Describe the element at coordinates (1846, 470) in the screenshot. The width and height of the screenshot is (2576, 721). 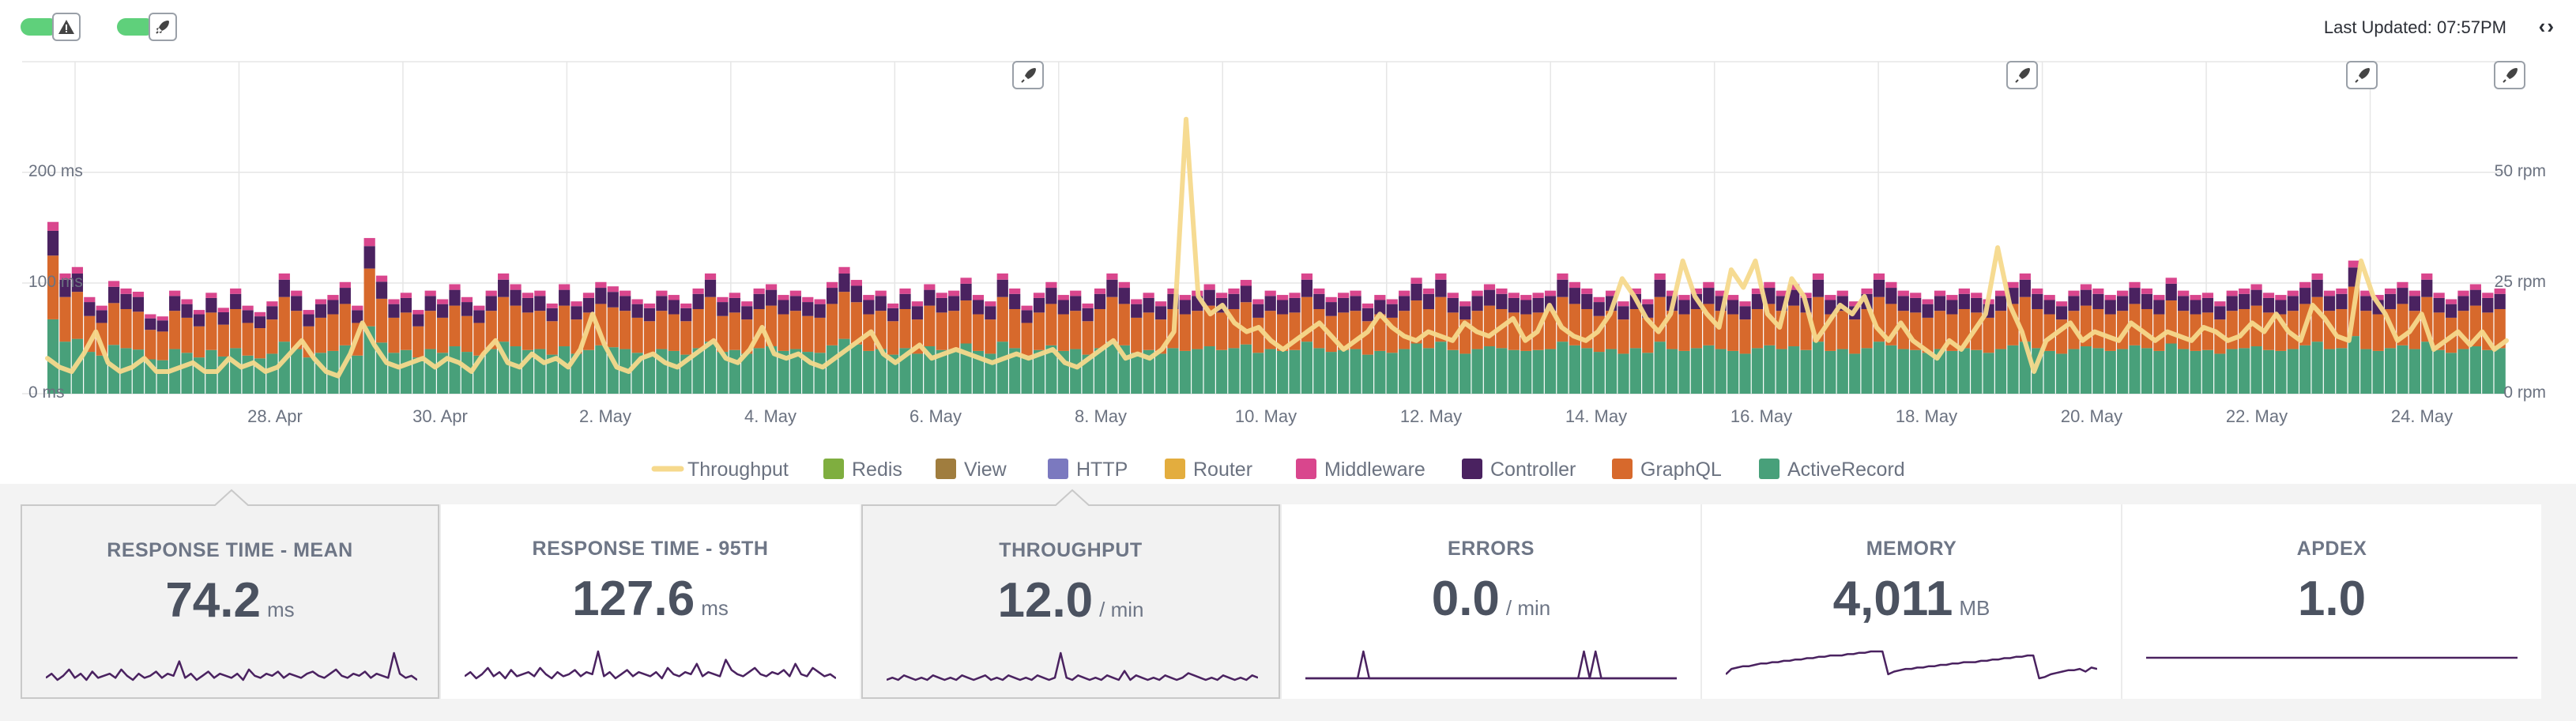
I see `legend-label: ActiveRecord` at that location.